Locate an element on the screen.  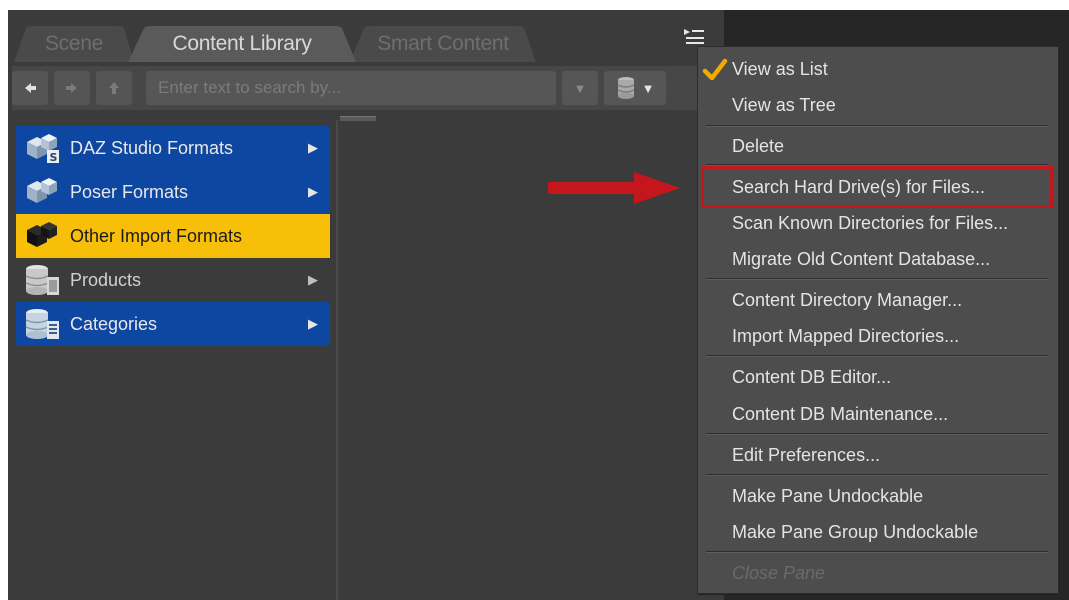
arrow-up-icon is located at coordinates (114, 88).